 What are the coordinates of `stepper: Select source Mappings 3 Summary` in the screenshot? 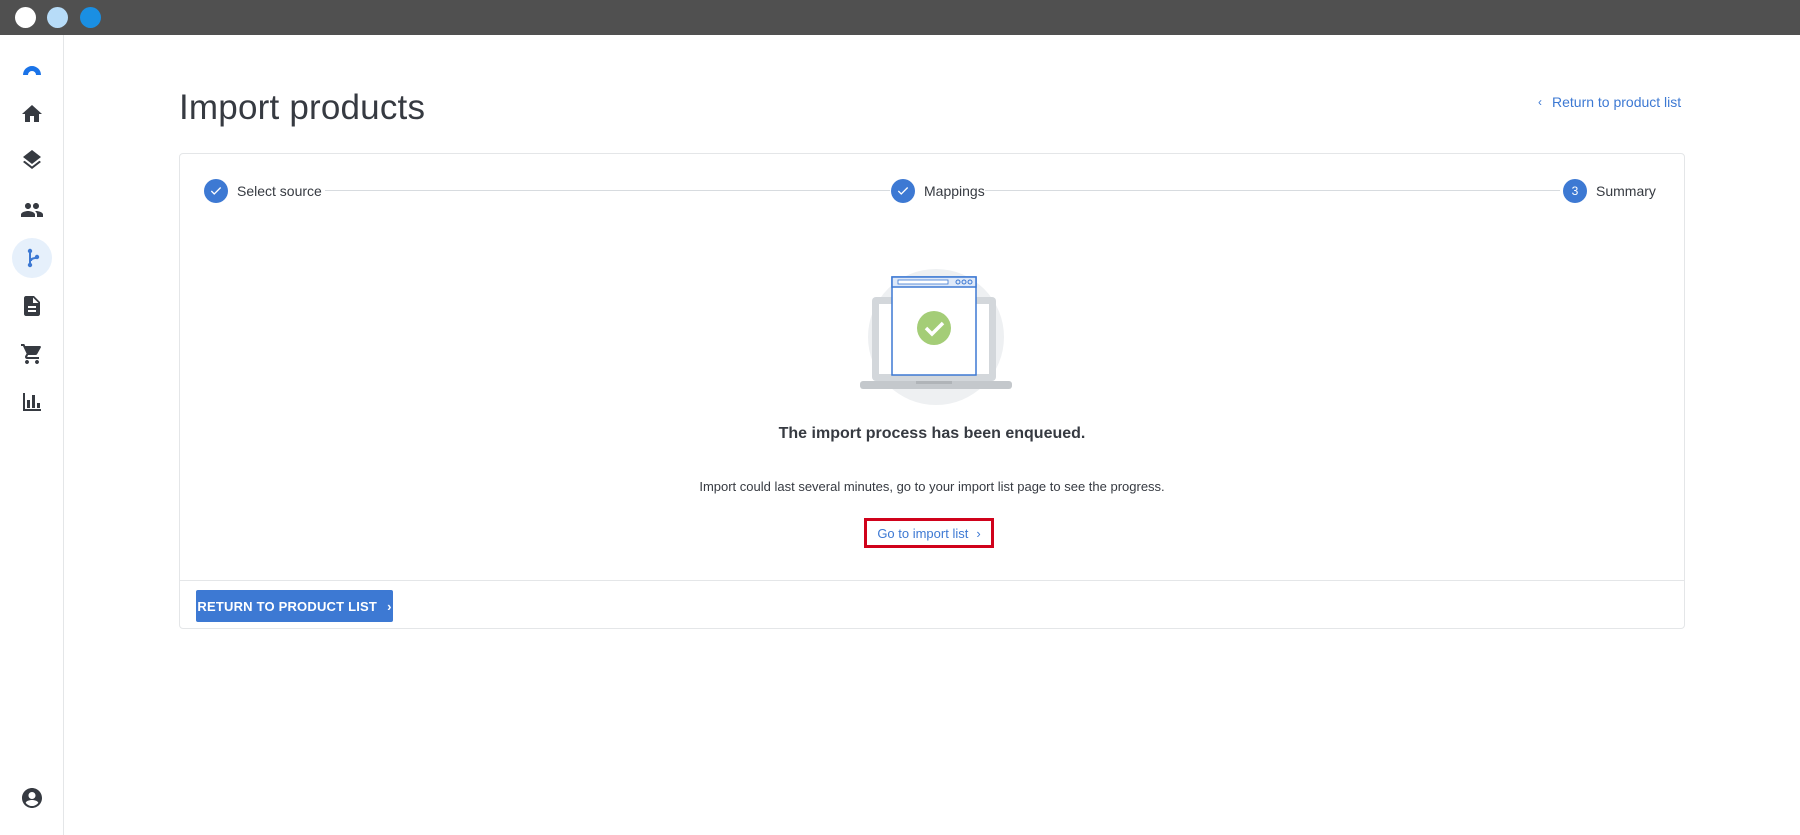 It's located at (932, 189).